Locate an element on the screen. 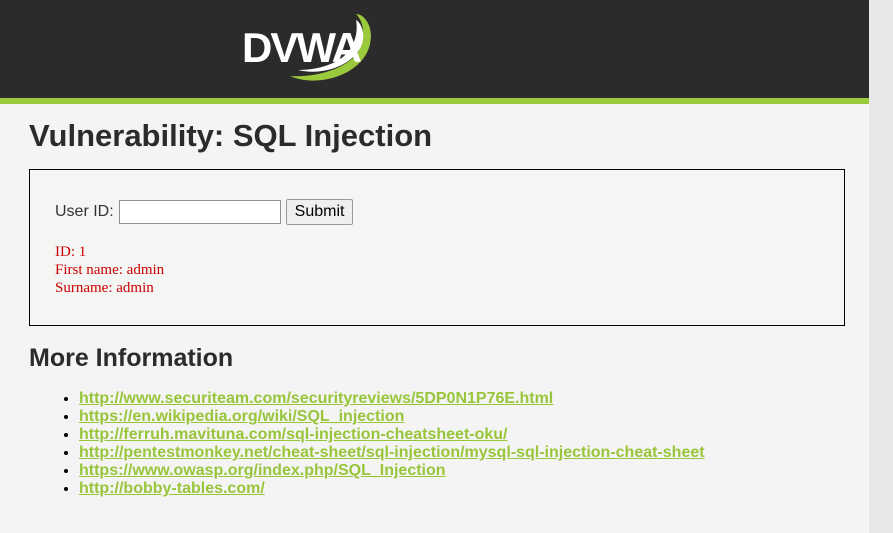  scrollbar-track is located at coordinates (881, 266).